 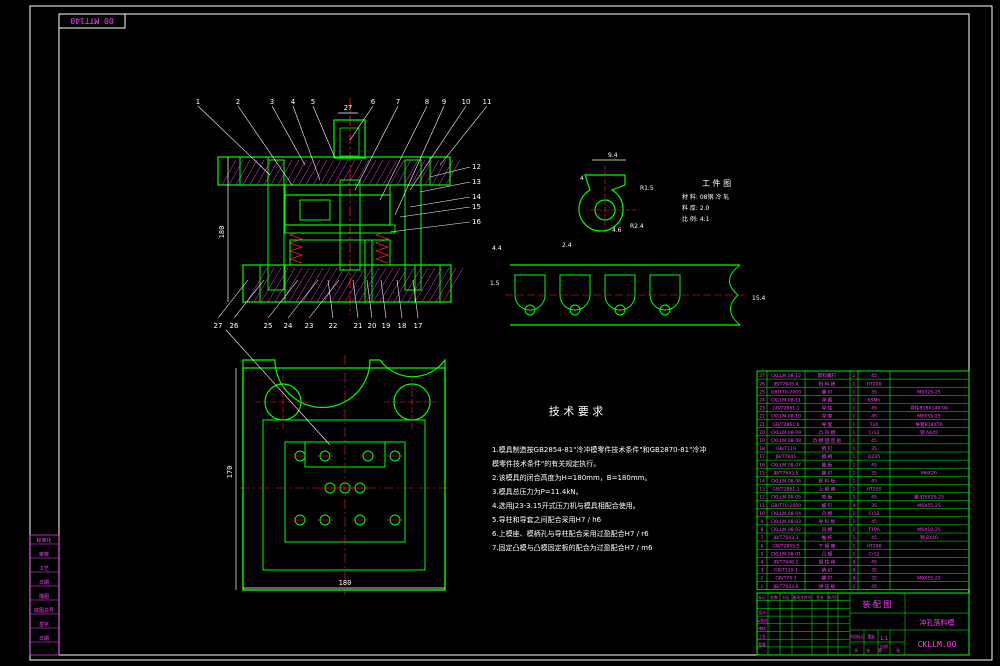 I want to click on bom-cell: M6X25-25, so click(x=928, y=392).